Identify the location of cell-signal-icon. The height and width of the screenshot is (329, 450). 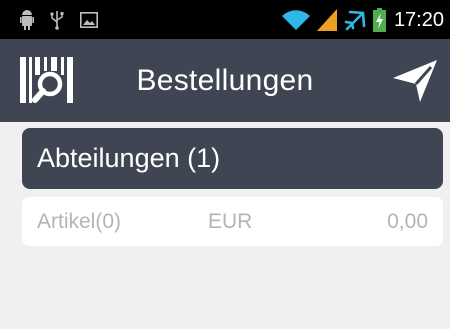
(326, 20).